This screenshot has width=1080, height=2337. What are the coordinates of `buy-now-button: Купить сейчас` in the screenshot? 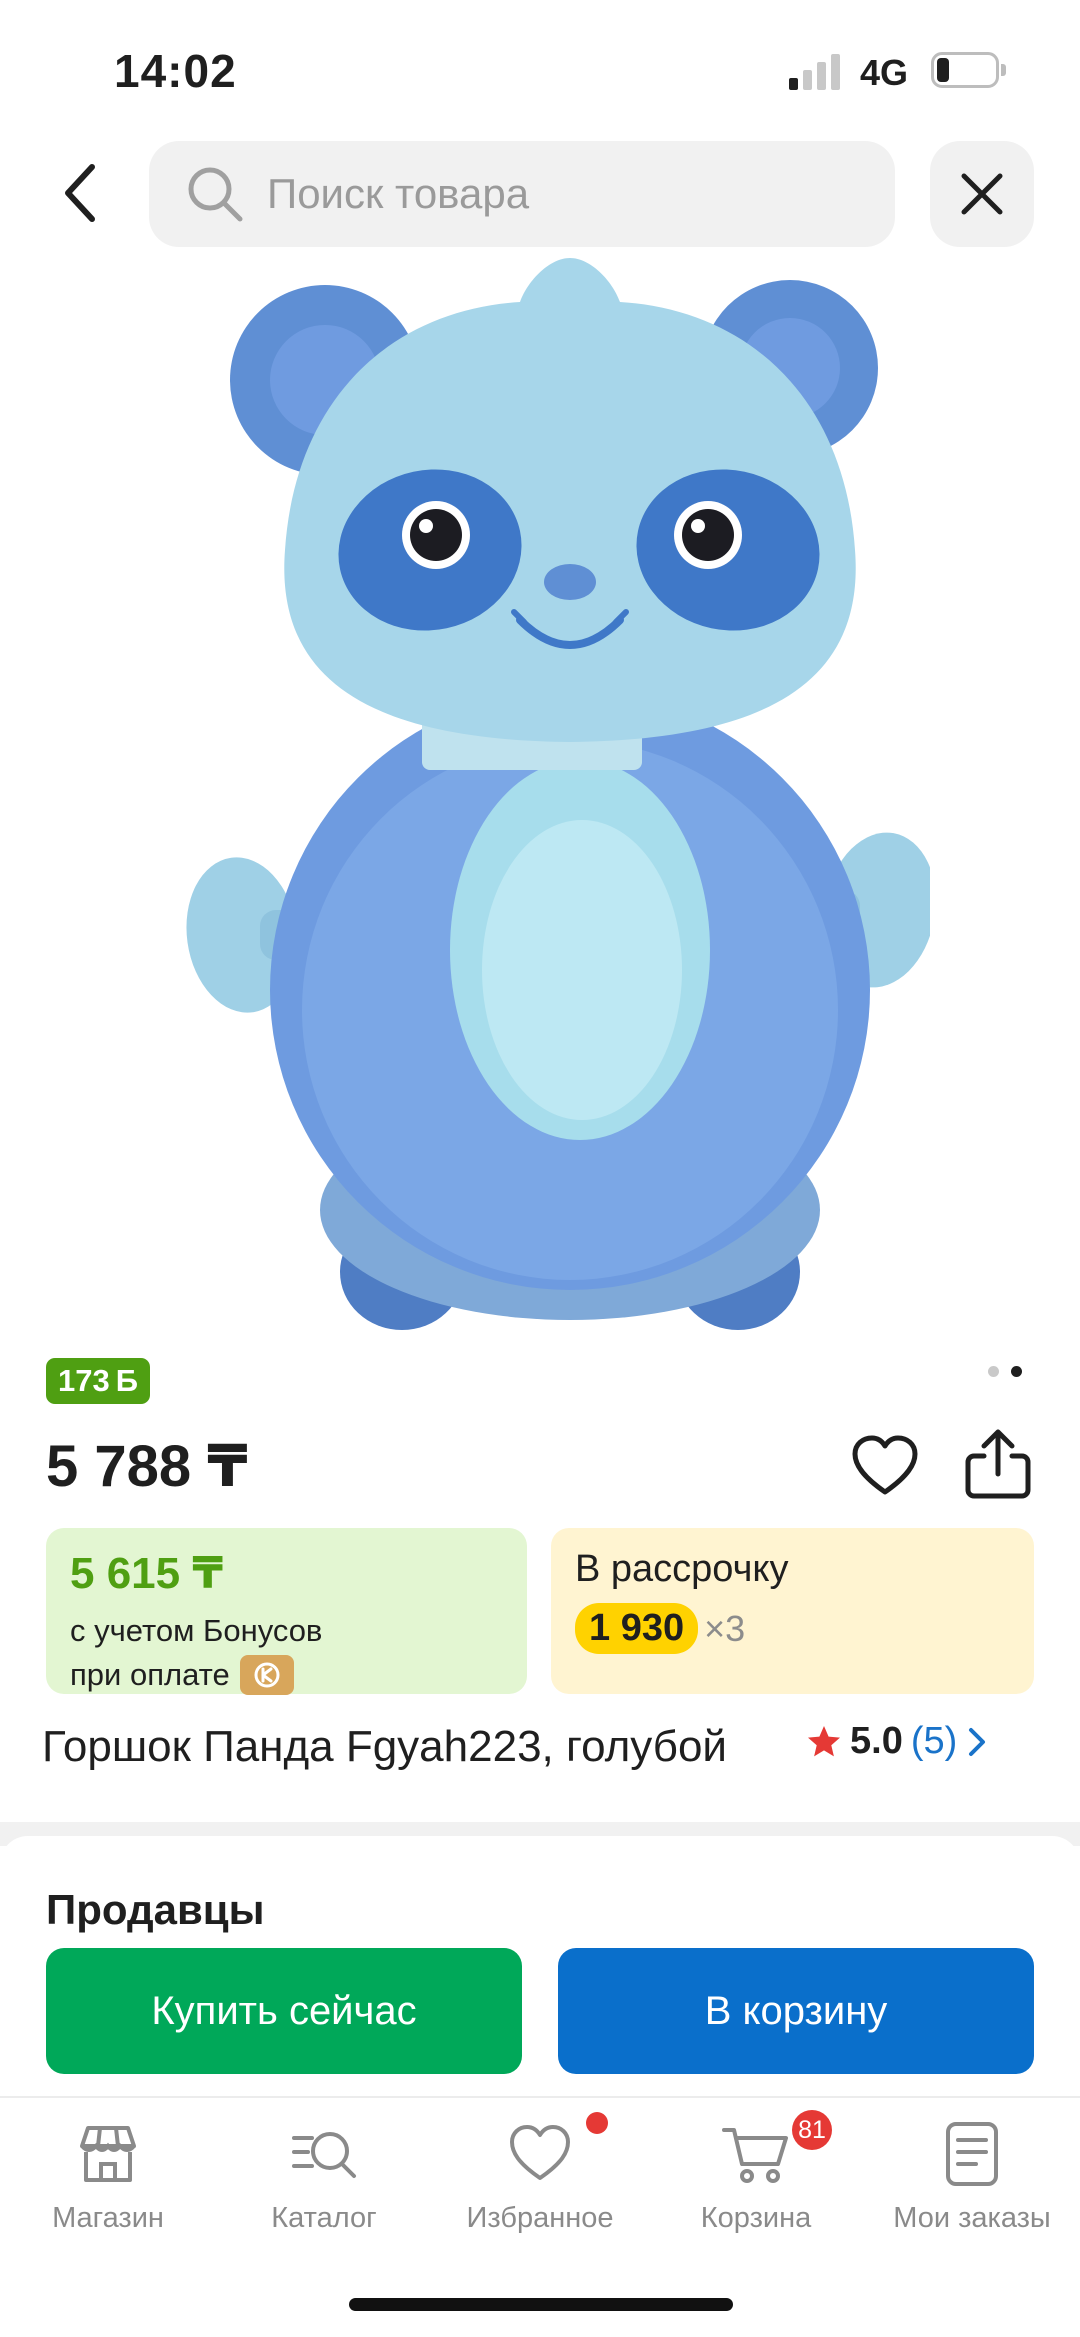 It's located at (284, 2011).